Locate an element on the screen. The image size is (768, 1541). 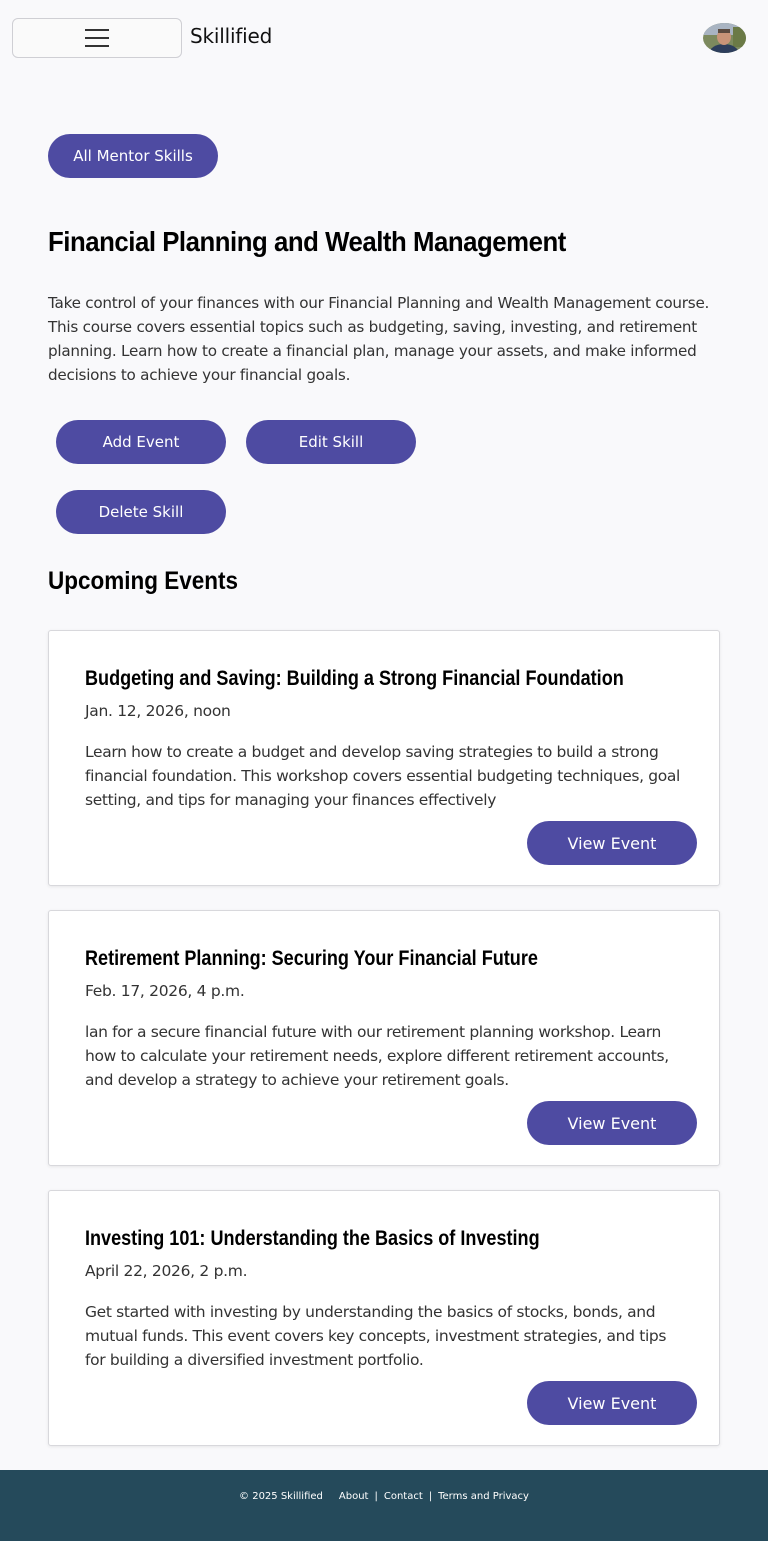
all-mentor-skills-button: All Mentor Skills is located at coordinates (133, 156).